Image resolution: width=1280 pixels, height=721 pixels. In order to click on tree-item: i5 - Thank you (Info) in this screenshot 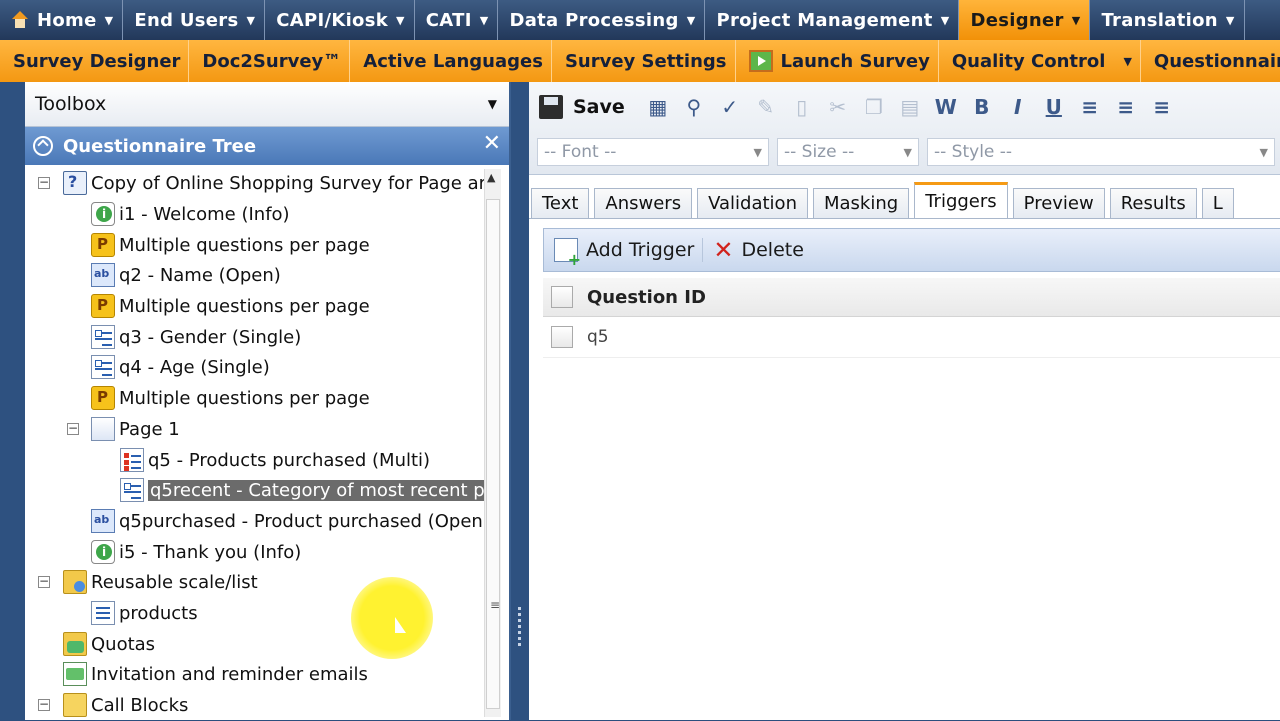, I will do `click(196, 552)`.